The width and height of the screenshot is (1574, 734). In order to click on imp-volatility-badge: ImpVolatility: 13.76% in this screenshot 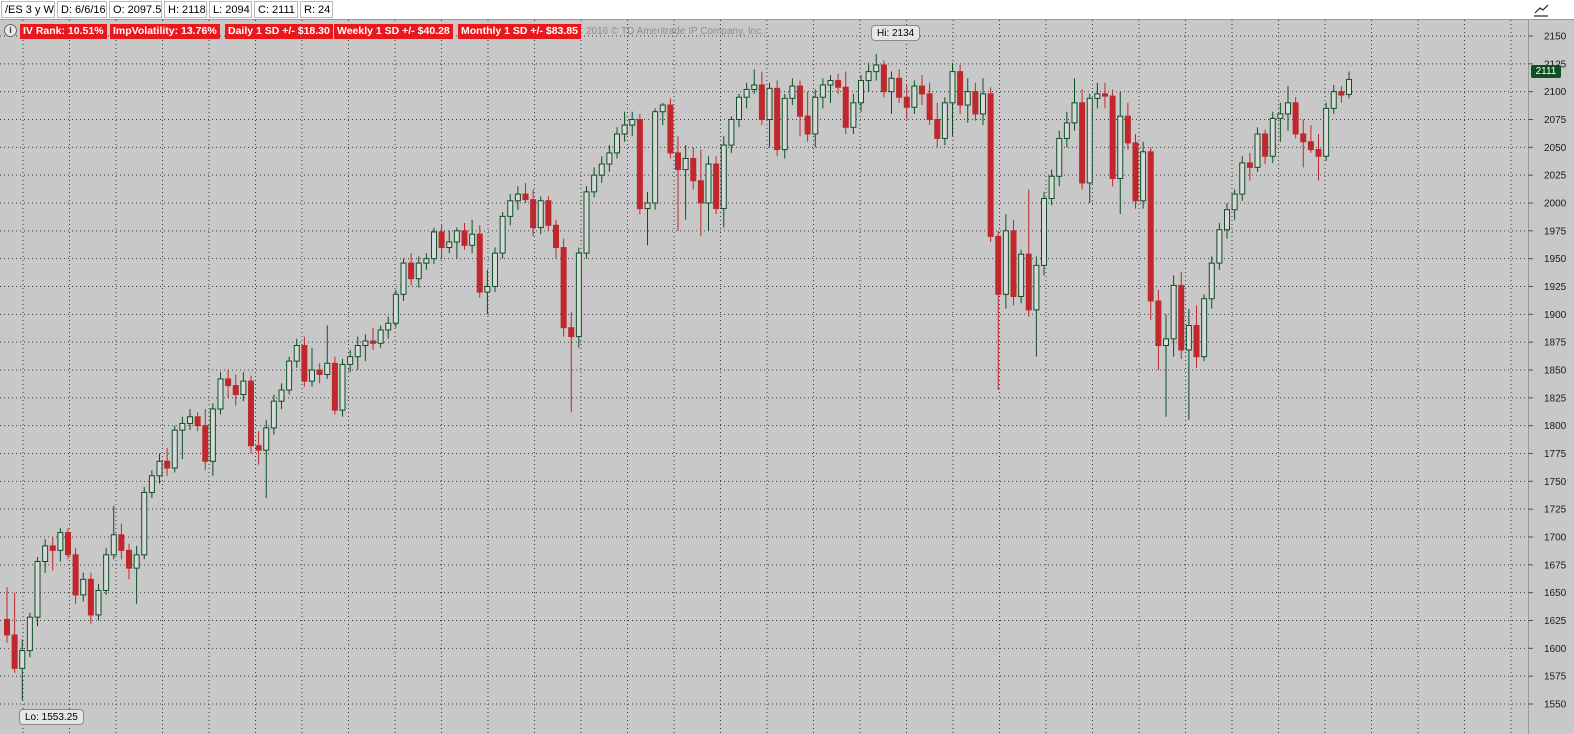, I will do `click(165, 31)`.